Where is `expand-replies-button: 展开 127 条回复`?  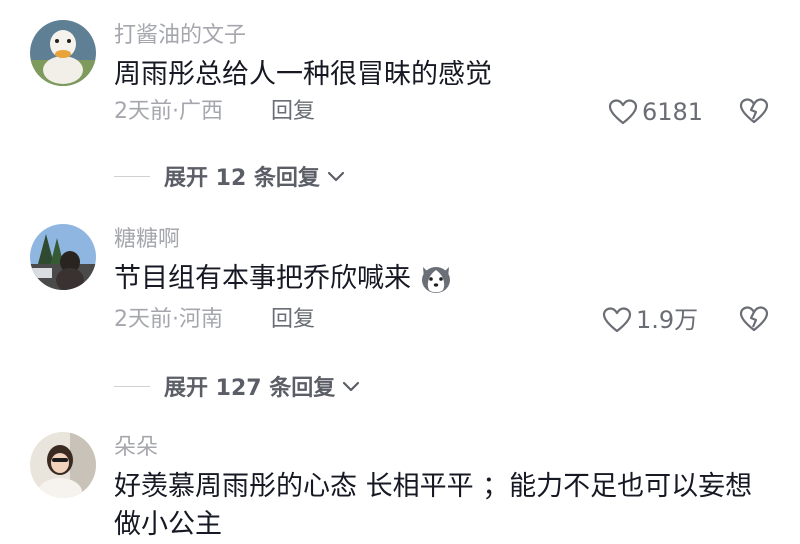 expand-replies-button: 展开 127 条回复 is located at coordinates (238, 386).